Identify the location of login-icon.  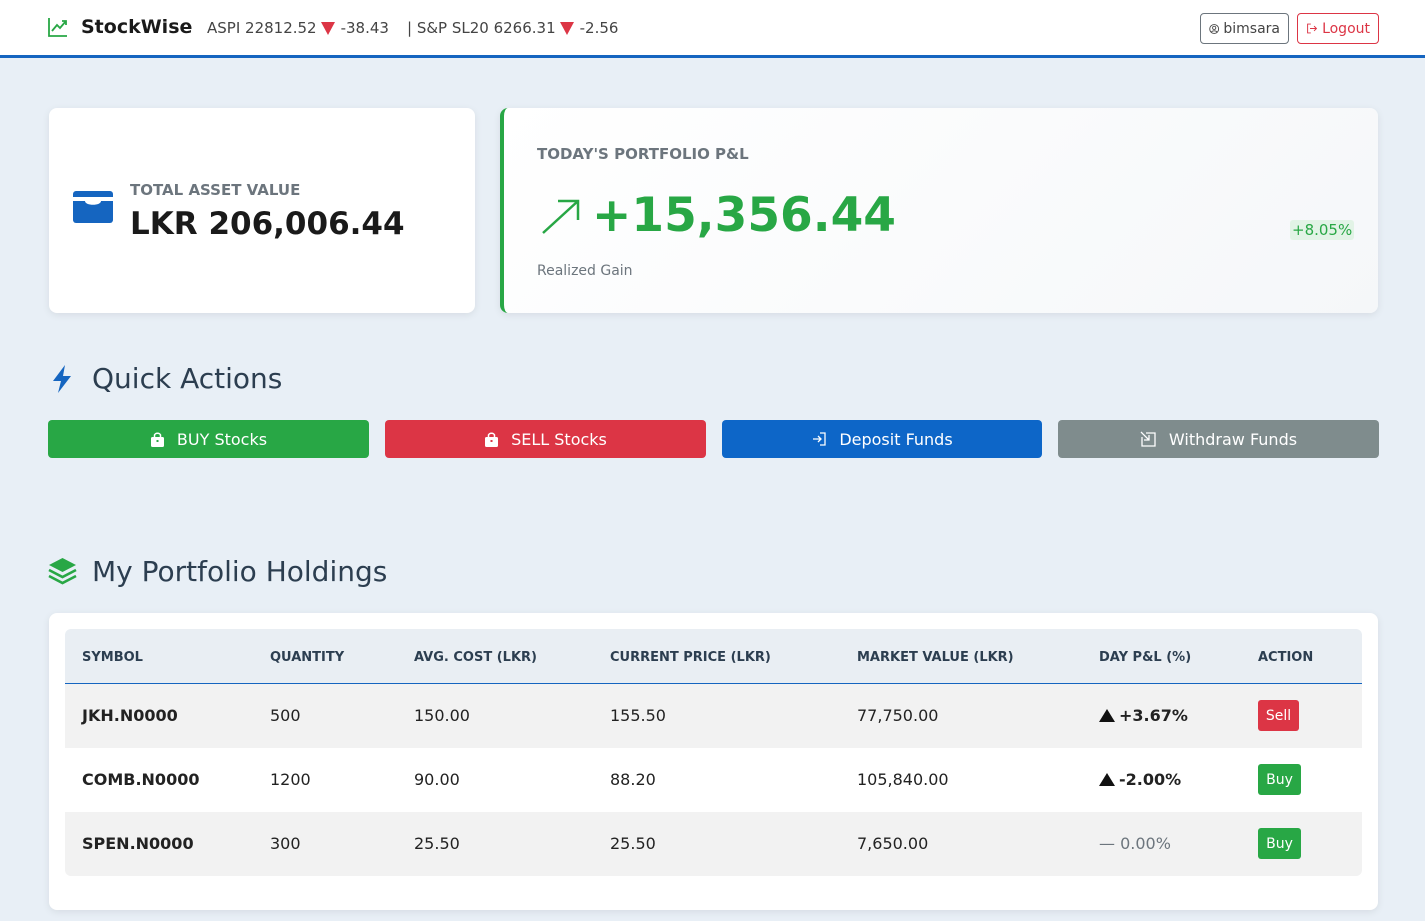
(819, 439).